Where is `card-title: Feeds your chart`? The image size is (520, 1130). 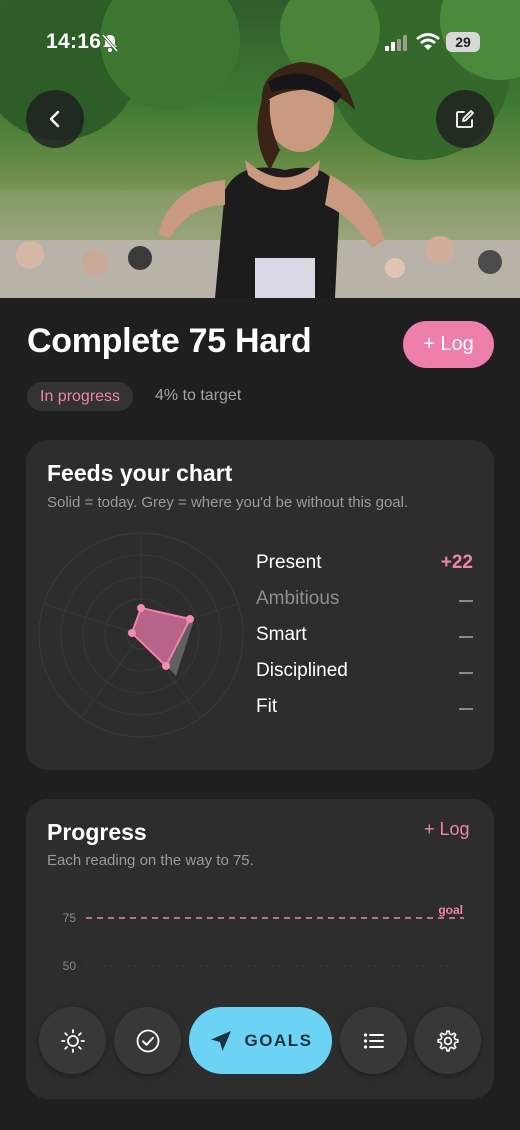
card-title: Feeds your chart is located at coordinates (140, 473).